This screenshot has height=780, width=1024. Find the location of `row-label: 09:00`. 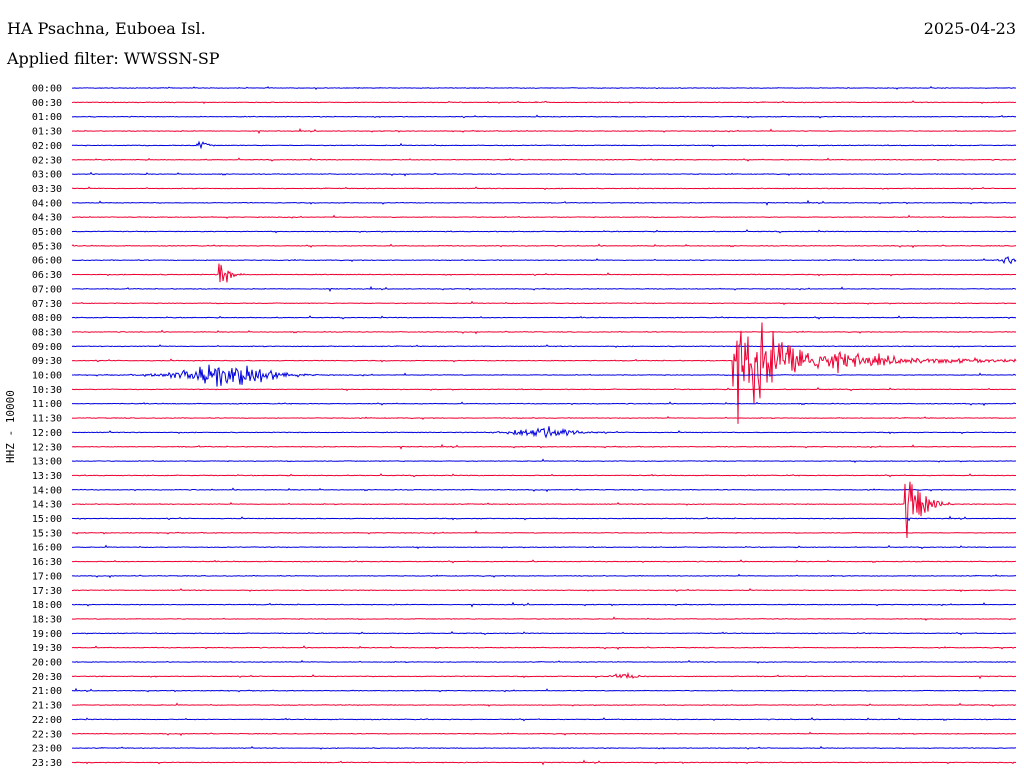

row-label: 09:00 is located at coordinates (47, 347).